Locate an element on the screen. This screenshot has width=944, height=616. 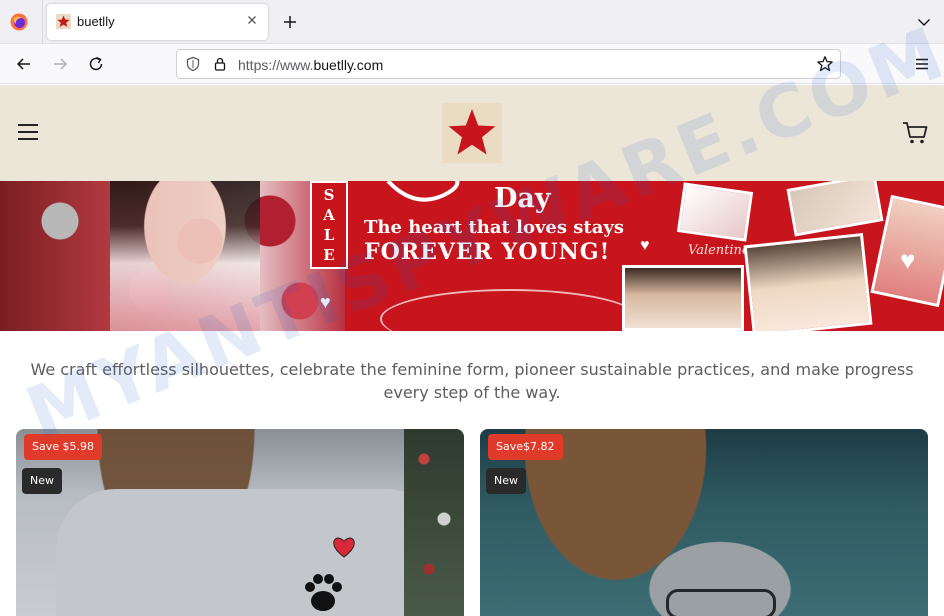
banner-headline-line1: The heart that loves stays is located at coordinates (494, 227).